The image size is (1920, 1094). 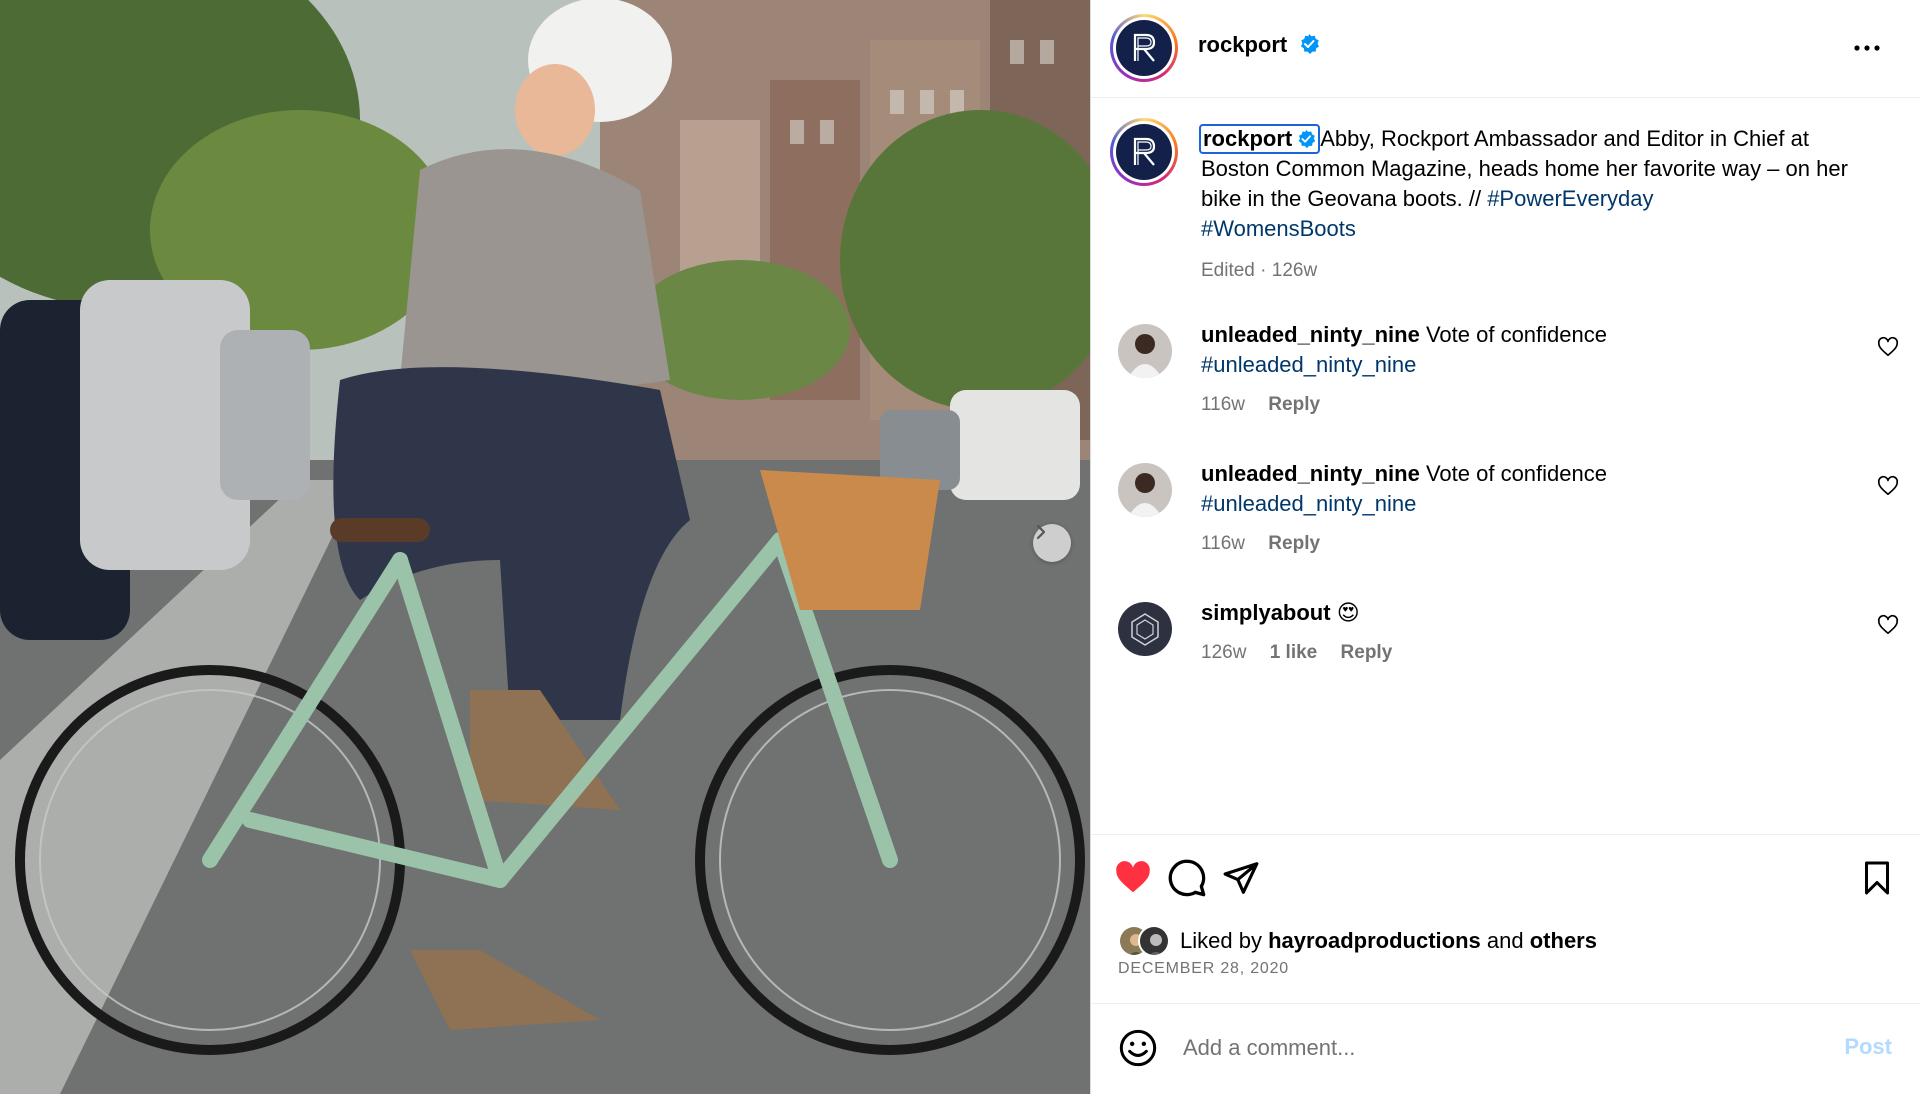 I want to click on likes-summary: Liked by hayroadproductions and others, so click(x=1357, y=941).